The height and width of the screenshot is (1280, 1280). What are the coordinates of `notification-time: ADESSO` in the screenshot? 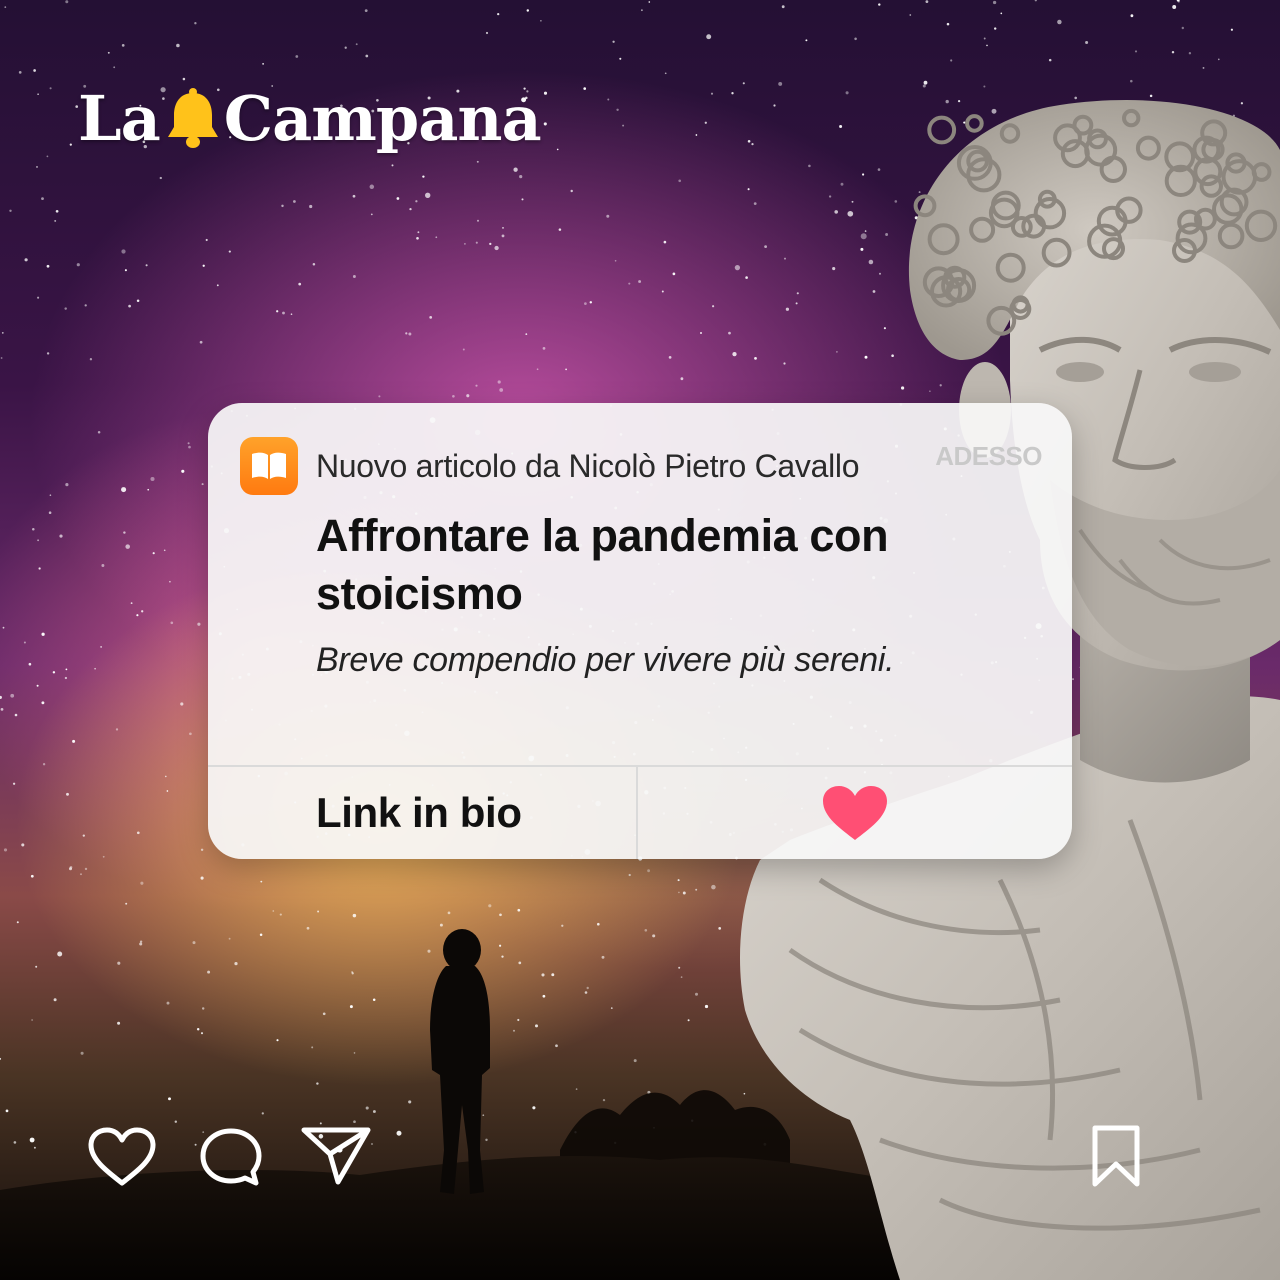 It's located at (988, 456).